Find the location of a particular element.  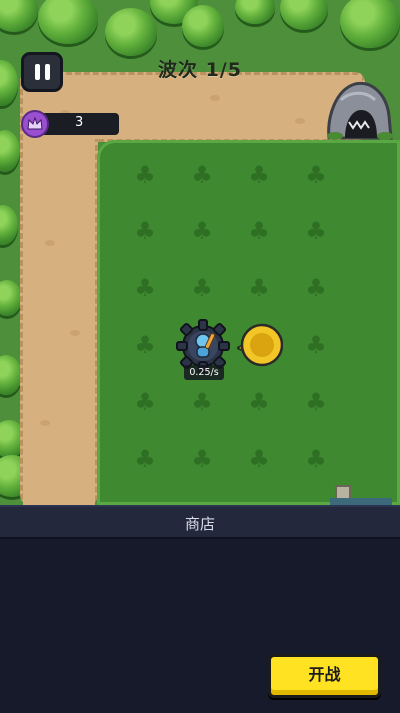

outpost-base is located at coordinates (361, 501).